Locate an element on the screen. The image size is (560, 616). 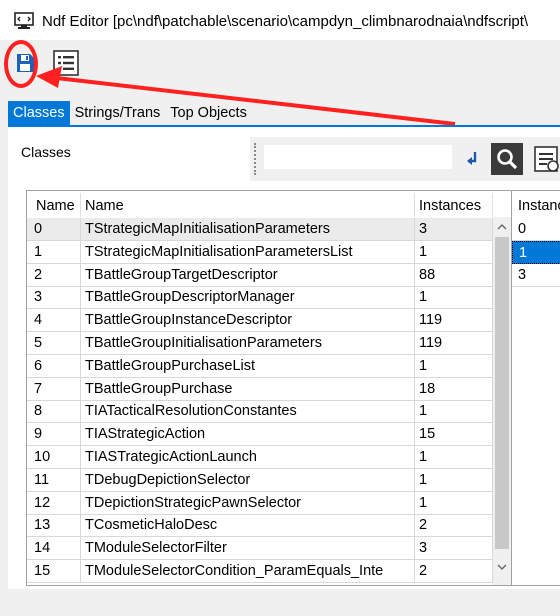
tab-classes: Classes is located at coordinates (39, 113).